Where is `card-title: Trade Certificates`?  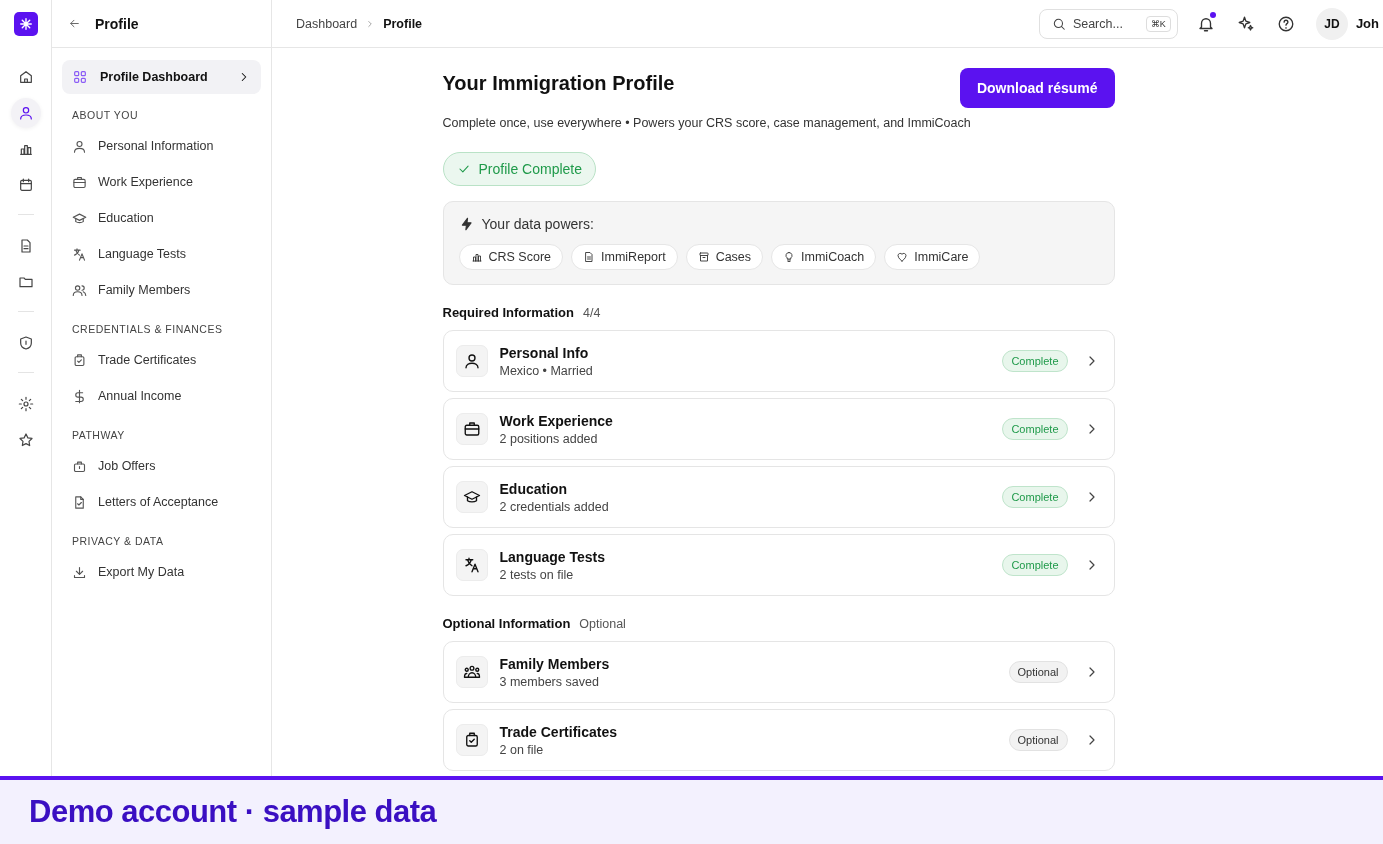
card-title: Trade Certificates is located at coordinates (558, 731).